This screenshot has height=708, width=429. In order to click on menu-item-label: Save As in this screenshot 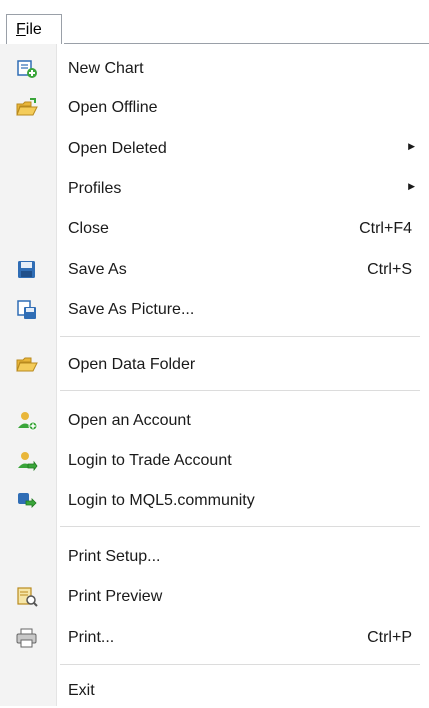, I will do `click(97, 269)`.